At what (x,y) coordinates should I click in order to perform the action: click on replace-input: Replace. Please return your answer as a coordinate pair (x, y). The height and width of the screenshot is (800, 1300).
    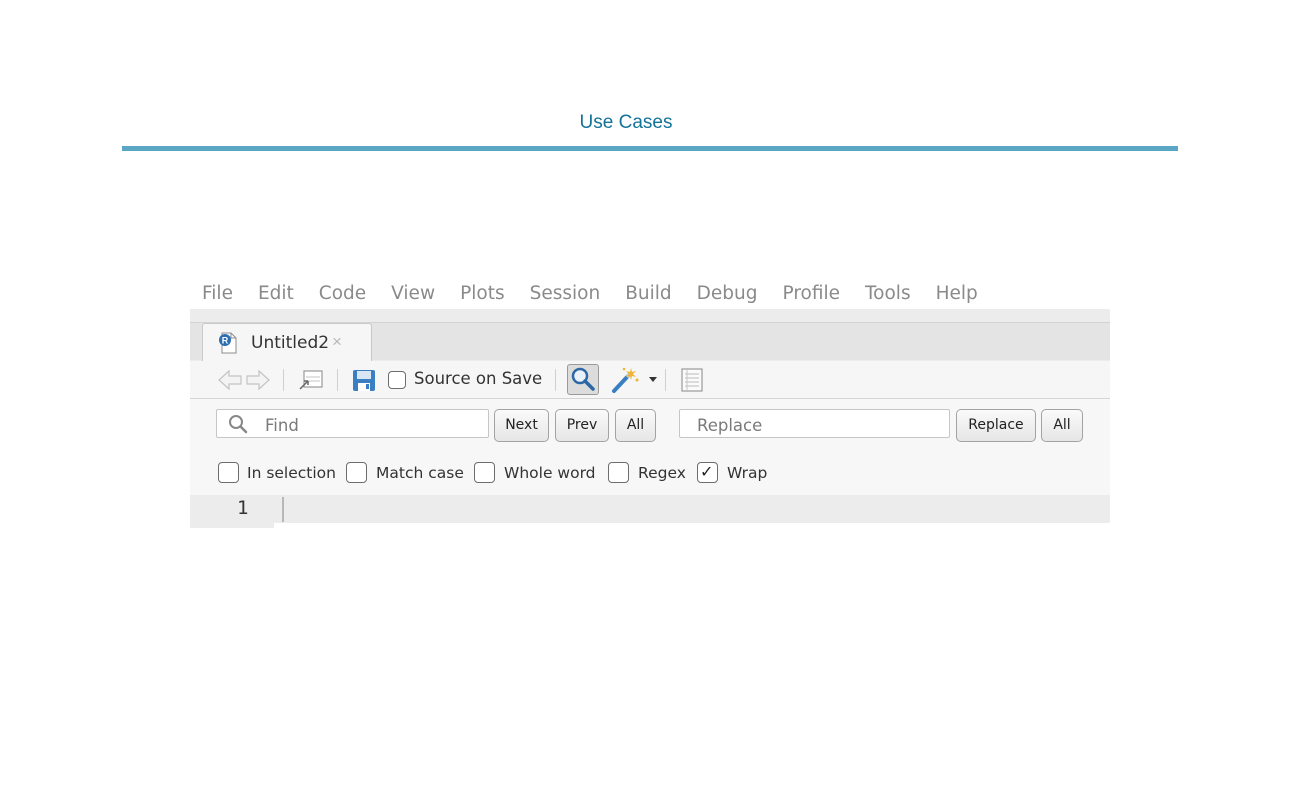
    Looking at the image, I should click on (814, 423).